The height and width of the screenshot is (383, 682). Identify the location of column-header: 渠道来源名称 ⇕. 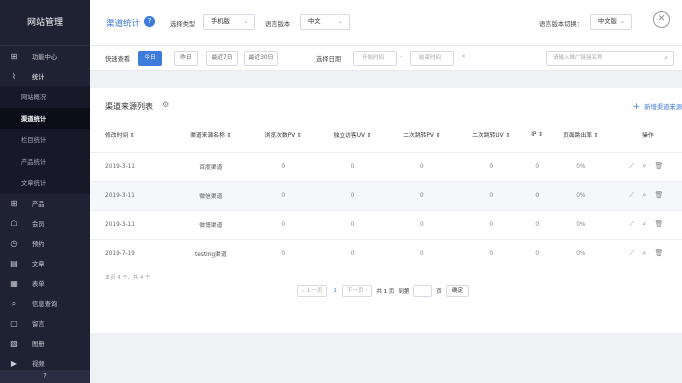
(211, 135).